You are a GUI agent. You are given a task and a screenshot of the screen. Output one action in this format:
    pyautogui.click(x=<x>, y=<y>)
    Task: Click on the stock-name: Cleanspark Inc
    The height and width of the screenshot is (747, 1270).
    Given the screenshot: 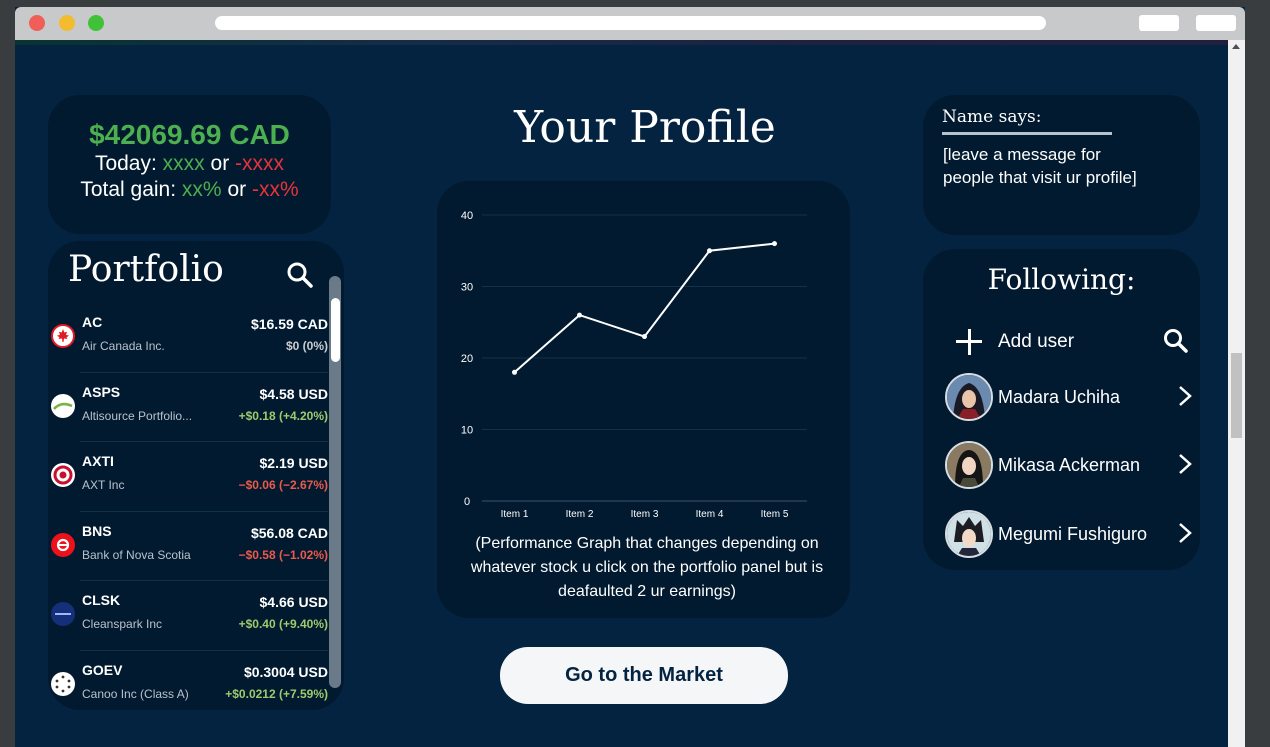 What is the action you would take?
    pyautogui.click(x=122, y=624)
    